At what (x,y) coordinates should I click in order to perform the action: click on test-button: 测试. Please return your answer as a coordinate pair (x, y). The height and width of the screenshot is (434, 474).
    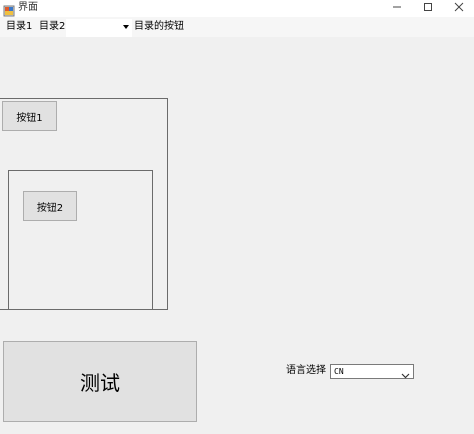
    Looking at the image, I should click on (100, 381).